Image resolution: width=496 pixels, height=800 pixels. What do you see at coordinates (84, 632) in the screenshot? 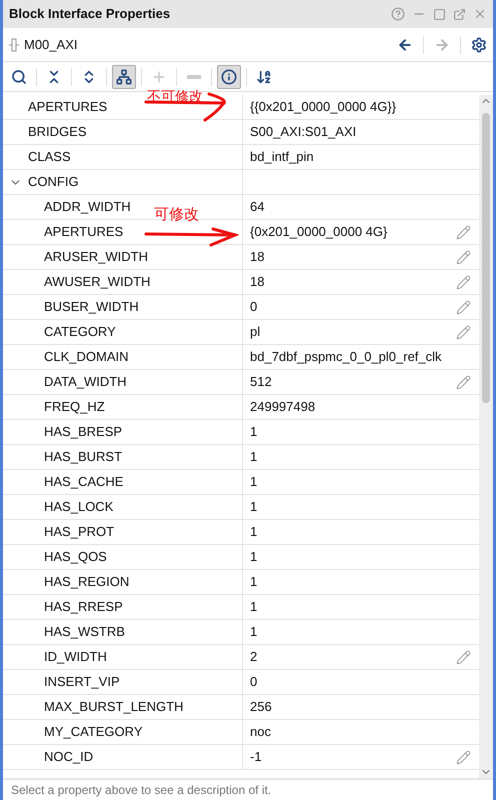
I see `property-name: HAS_WSTRB` at bounding box center [84, 632].